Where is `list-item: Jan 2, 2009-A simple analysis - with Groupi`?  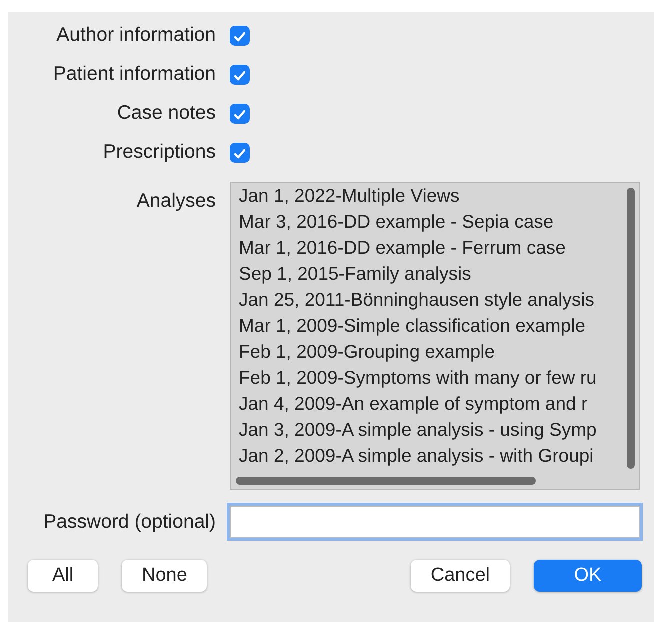
list-item: Jan 2, 2009-A simple analysis - with Groupi is located at coordinates (432, 456).